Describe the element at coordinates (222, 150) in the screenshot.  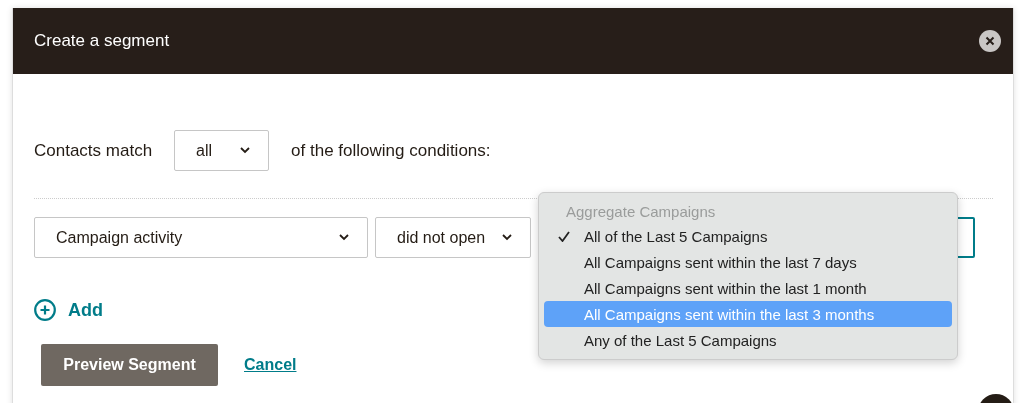
I see `match-select: all` at that location.